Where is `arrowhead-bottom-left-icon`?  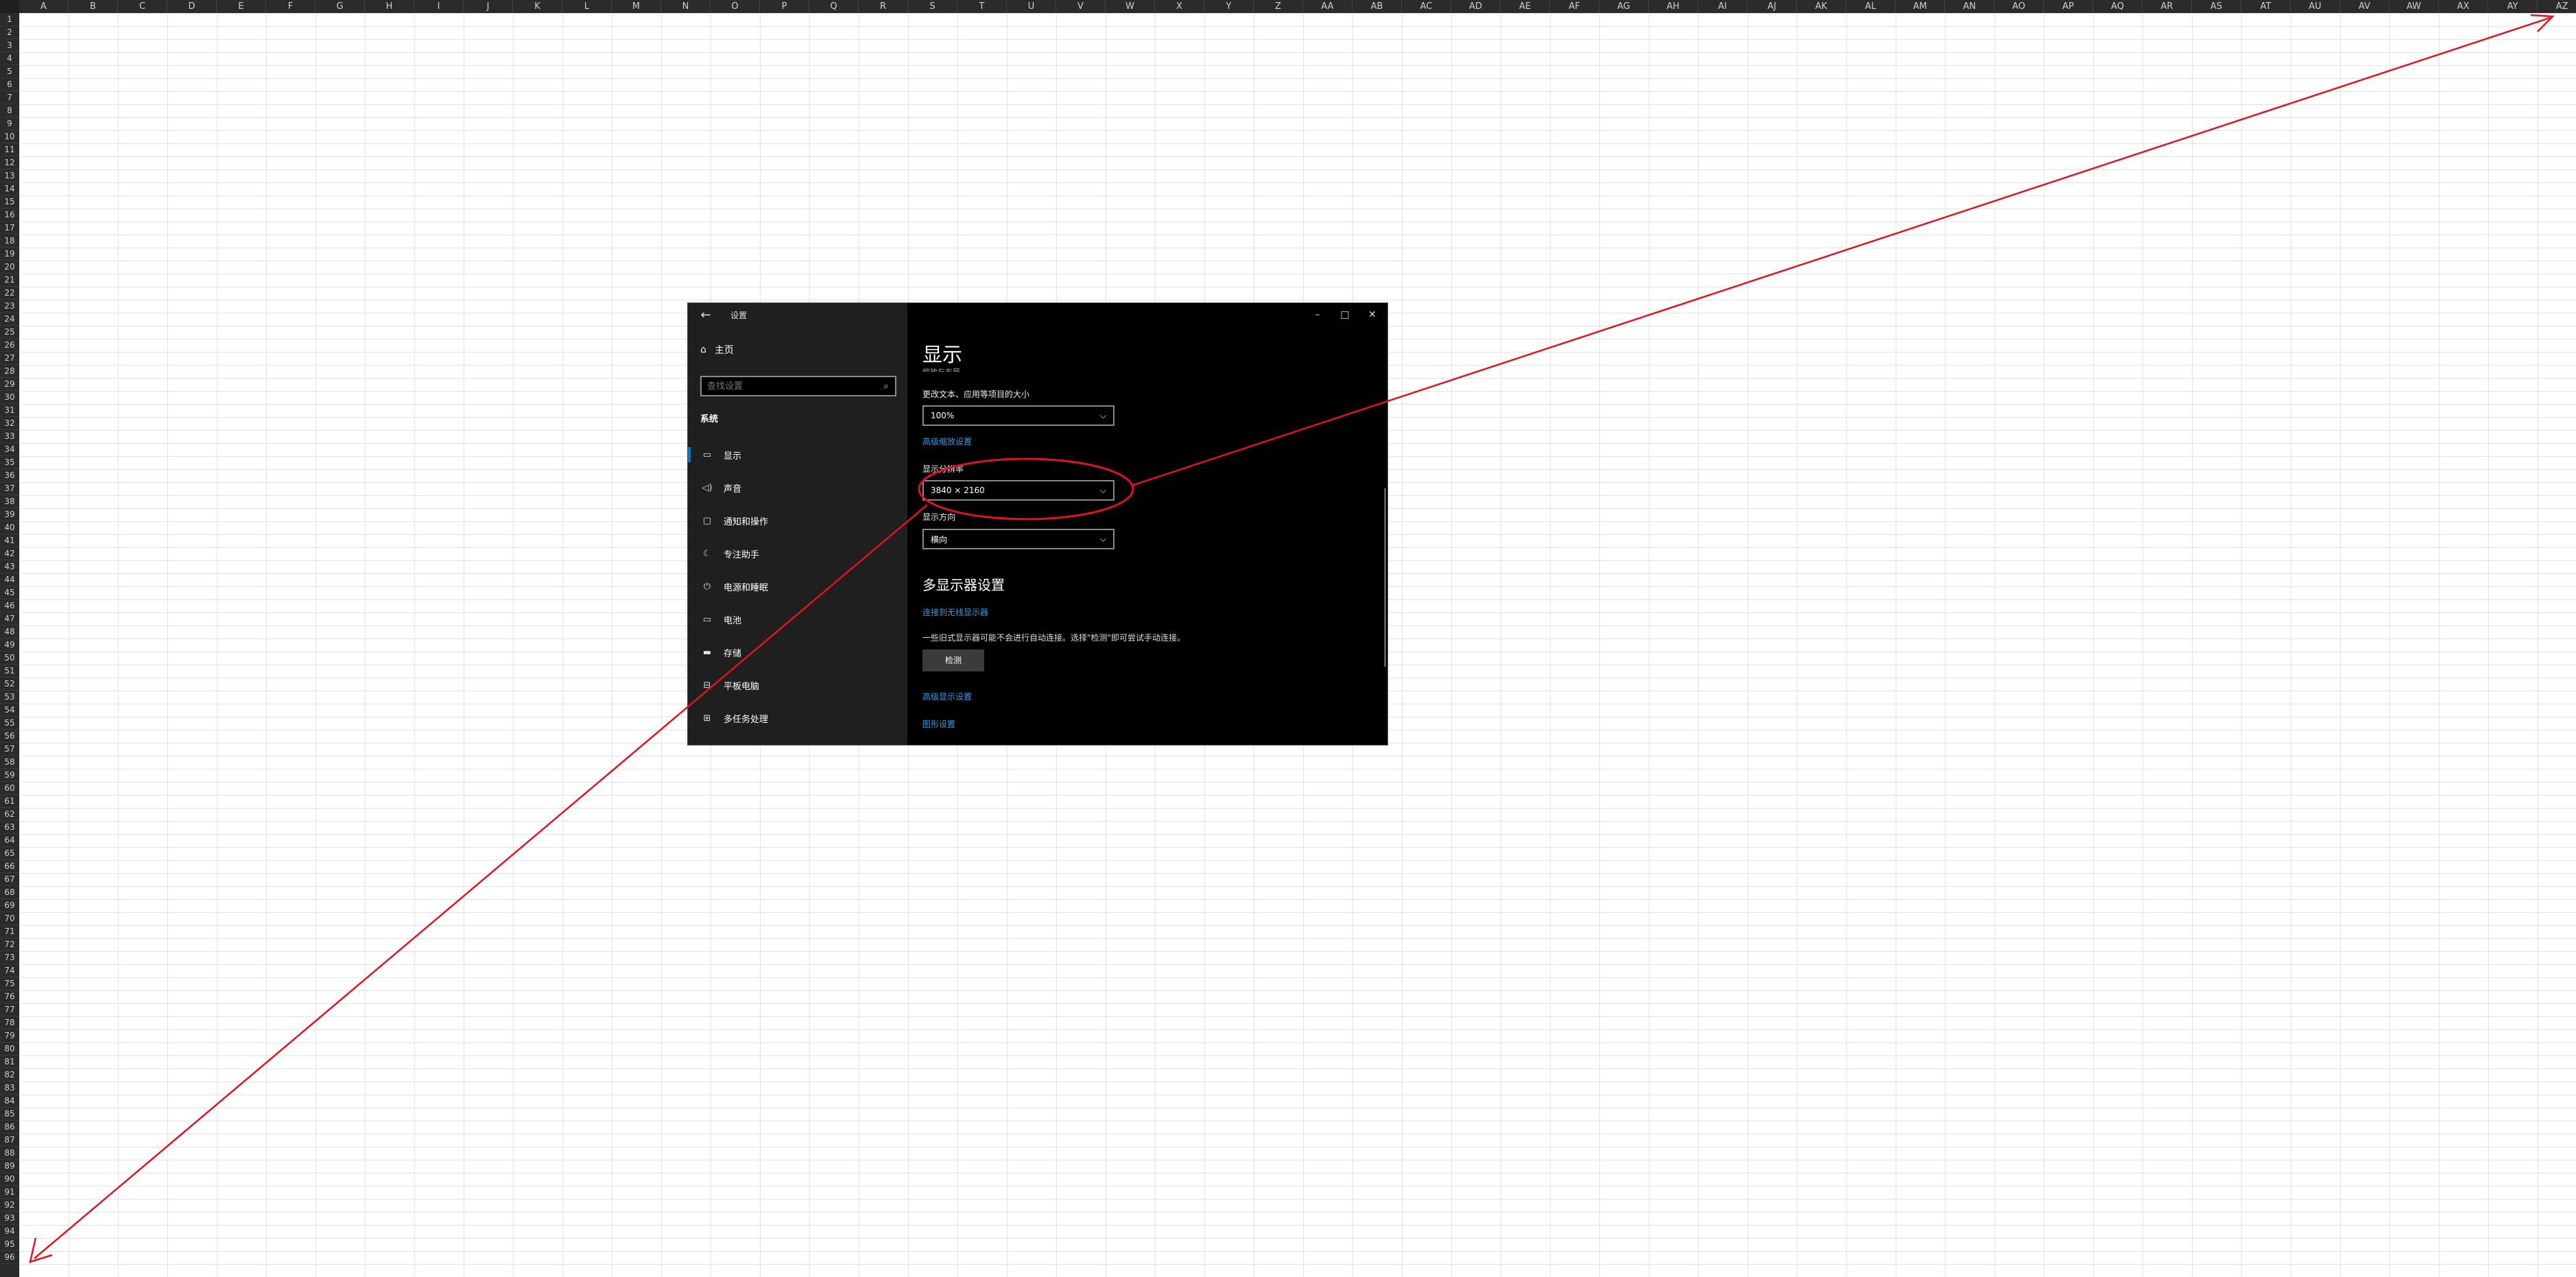 arrowhead-bottom-left-icon is located at coordinates (41, 1250).